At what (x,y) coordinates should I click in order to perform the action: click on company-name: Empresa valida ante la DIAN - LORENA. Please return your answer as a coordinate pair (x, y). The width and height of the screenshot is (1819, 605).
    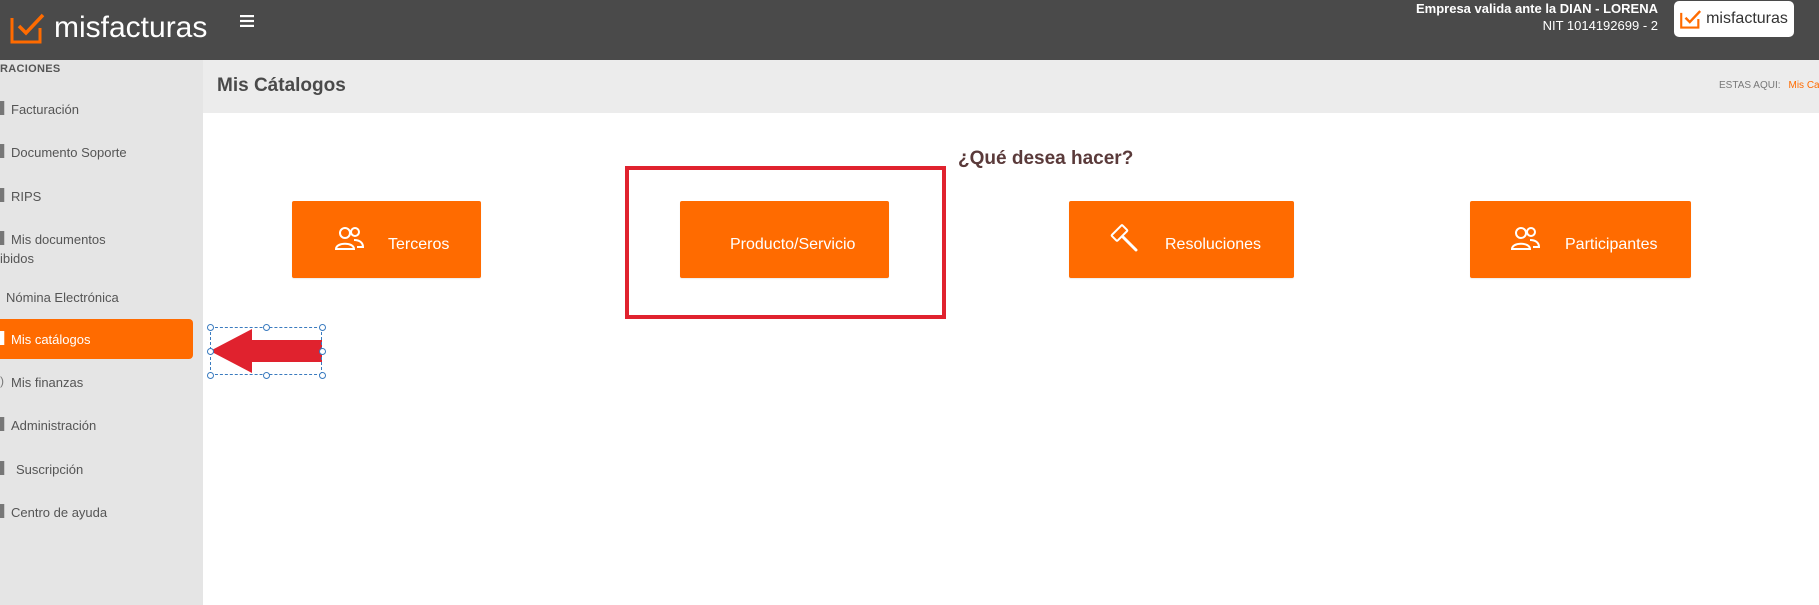
    Looking at the image, I should click on (1536, 8).